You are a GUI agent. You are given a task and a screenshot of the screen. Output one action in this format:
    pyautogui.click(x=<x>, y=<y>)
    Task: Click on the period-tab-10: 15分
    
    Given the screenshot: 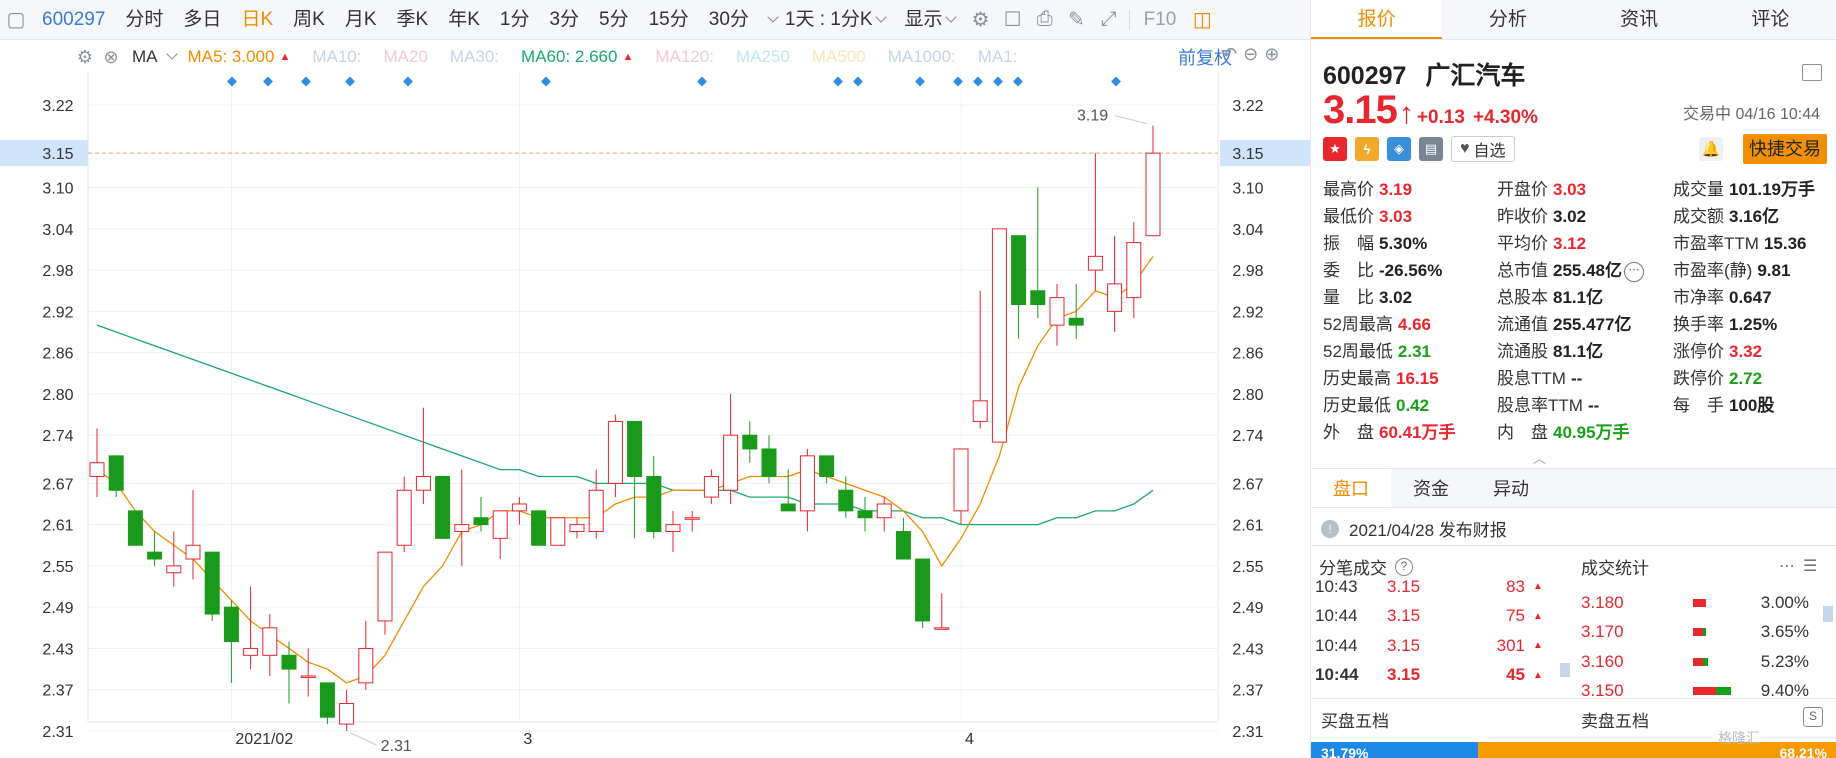 What is the action you would take?
    pyautogui.click(x=669, y=20)
    